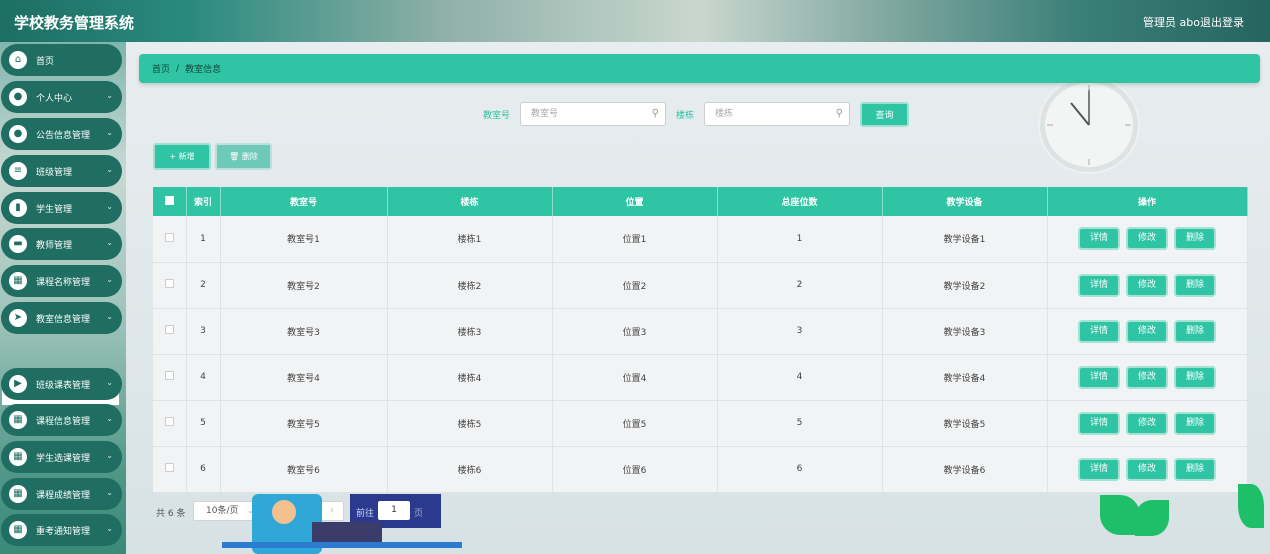  I want to click on pagination-total: 共 6 条, so click(171, 514).